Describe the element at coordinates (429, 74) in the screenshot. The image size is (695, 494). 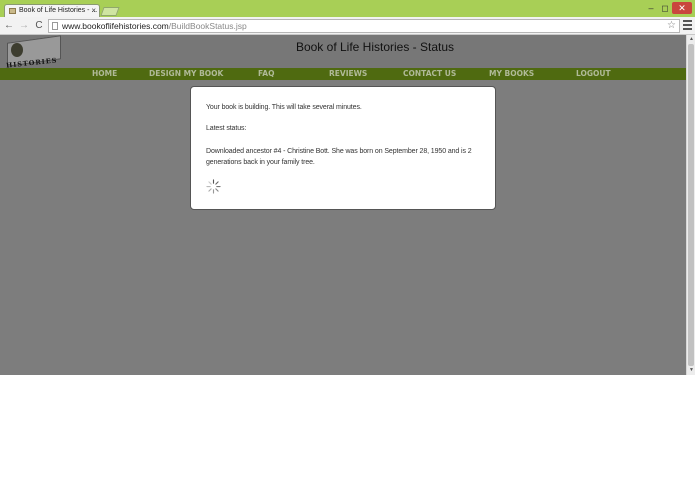
I see `nav-contact-us: CONTACT US` at that location.